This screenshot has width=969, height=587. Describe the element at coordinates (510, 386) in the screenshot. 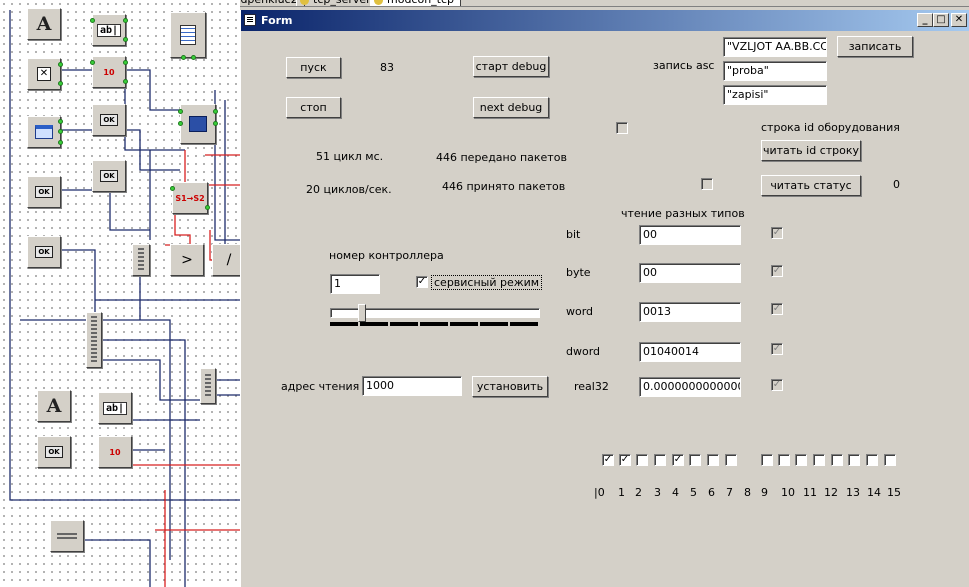

I see `set-address-button: установить` at that location.